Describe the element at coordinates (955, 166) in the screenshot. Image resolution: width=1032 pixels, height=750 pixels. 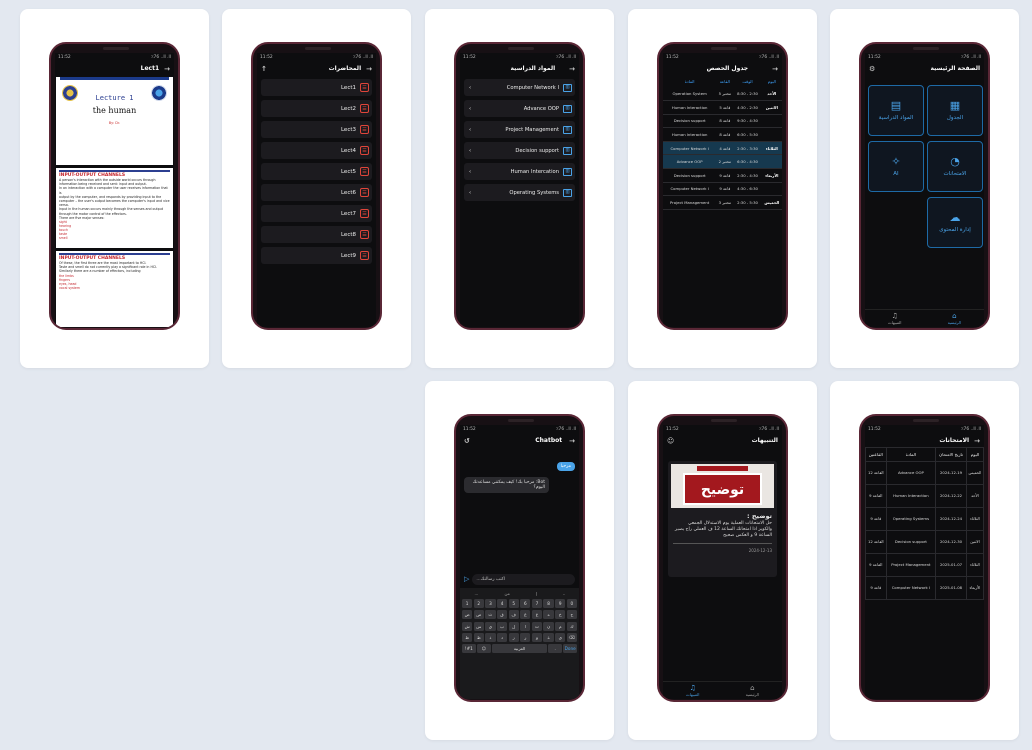
I see `tile-exams: ◔ الامتحانات` at that location.